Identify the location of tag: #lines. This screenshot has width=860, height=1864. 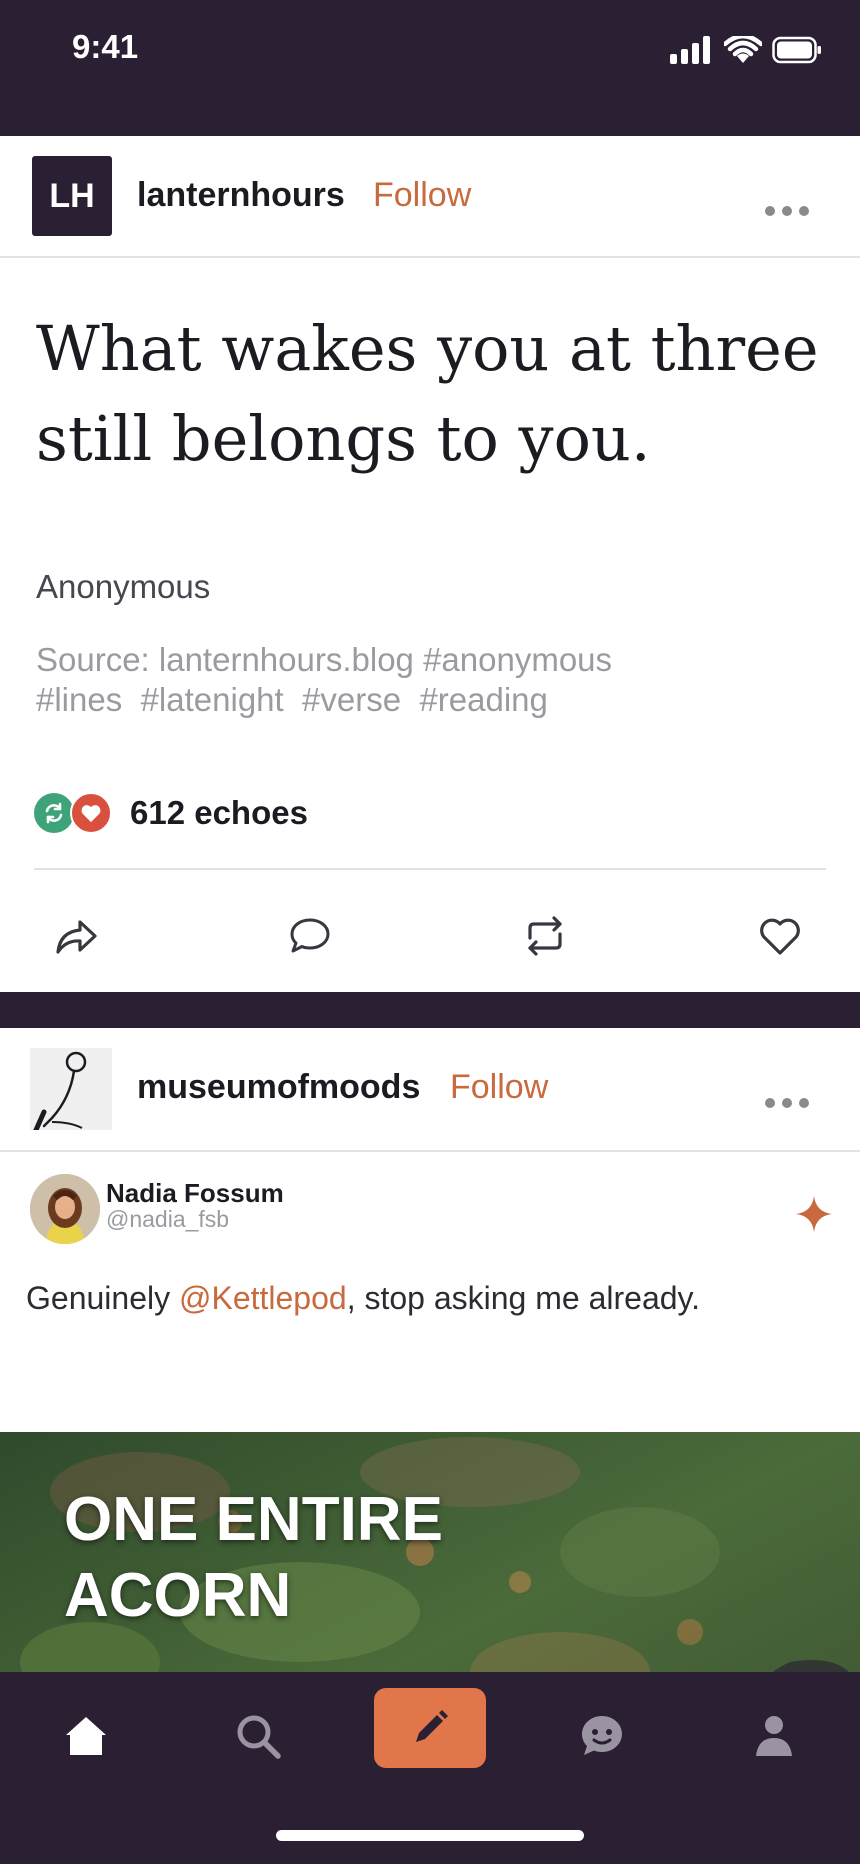
(79, 699).